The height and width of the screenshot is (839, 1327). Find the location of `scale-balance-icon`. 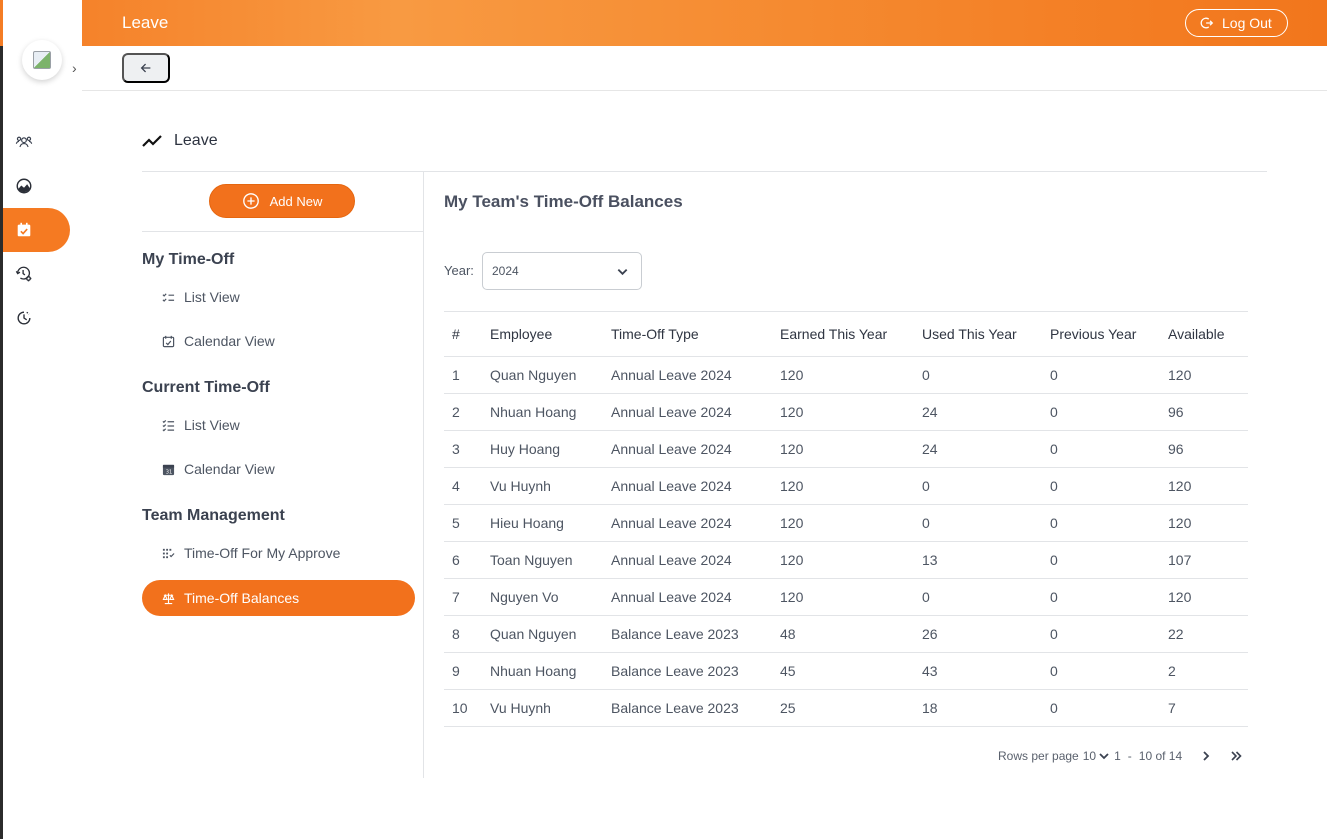

scale-balance-icon is located at coordinates (168, 598).